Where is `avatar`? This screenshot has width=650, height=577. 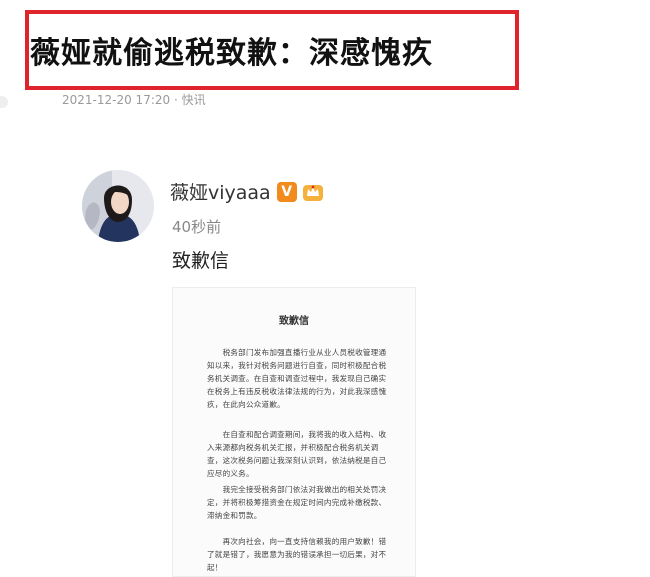 avatar is located at coordinates (118, 206).